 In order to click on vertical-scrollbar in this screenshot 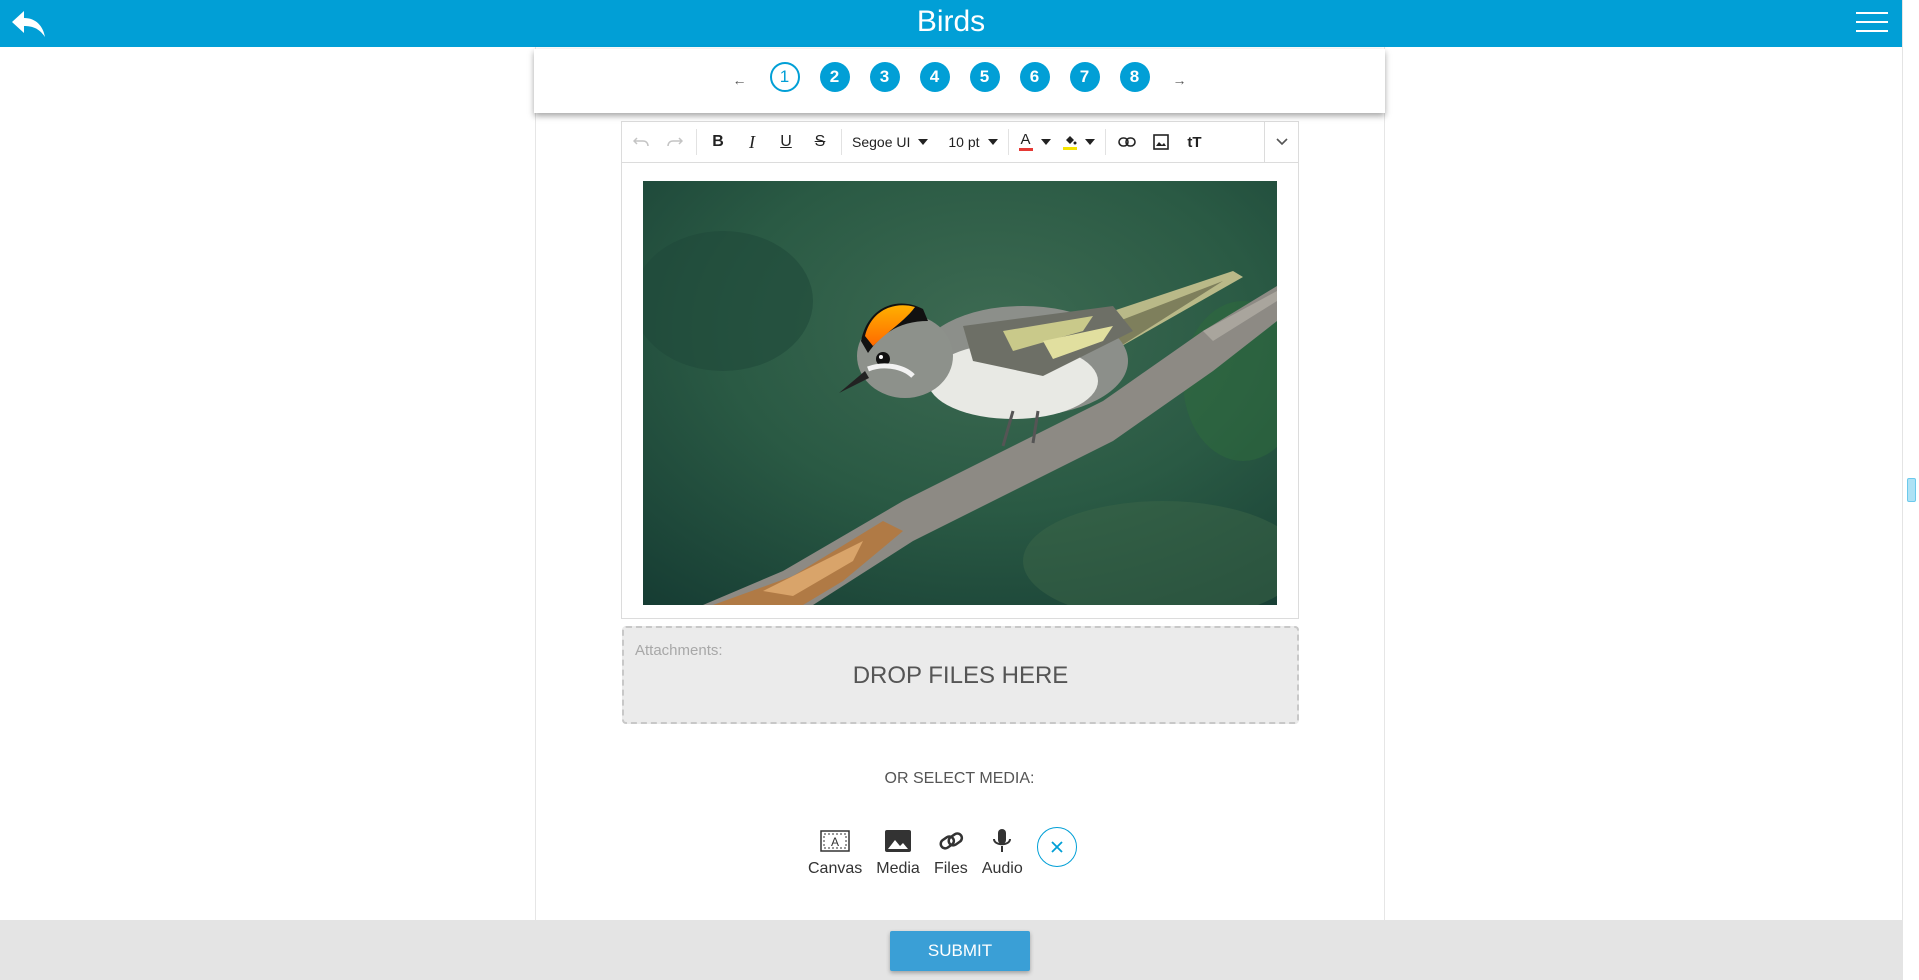, I will do `click(1910, 490)`.